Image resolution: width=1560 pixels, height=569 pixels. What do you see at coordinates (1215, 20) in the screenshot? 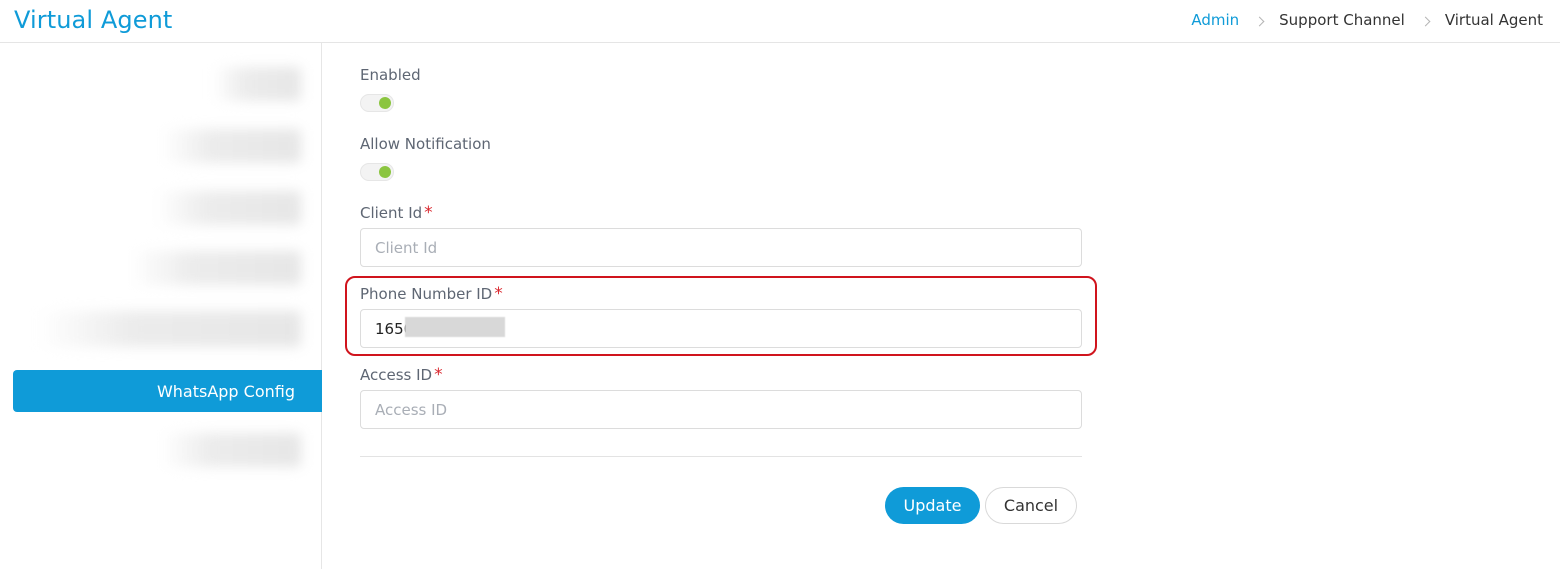
I see `breadcrumb-admin: Admin` at bounding box center [1215, 20].